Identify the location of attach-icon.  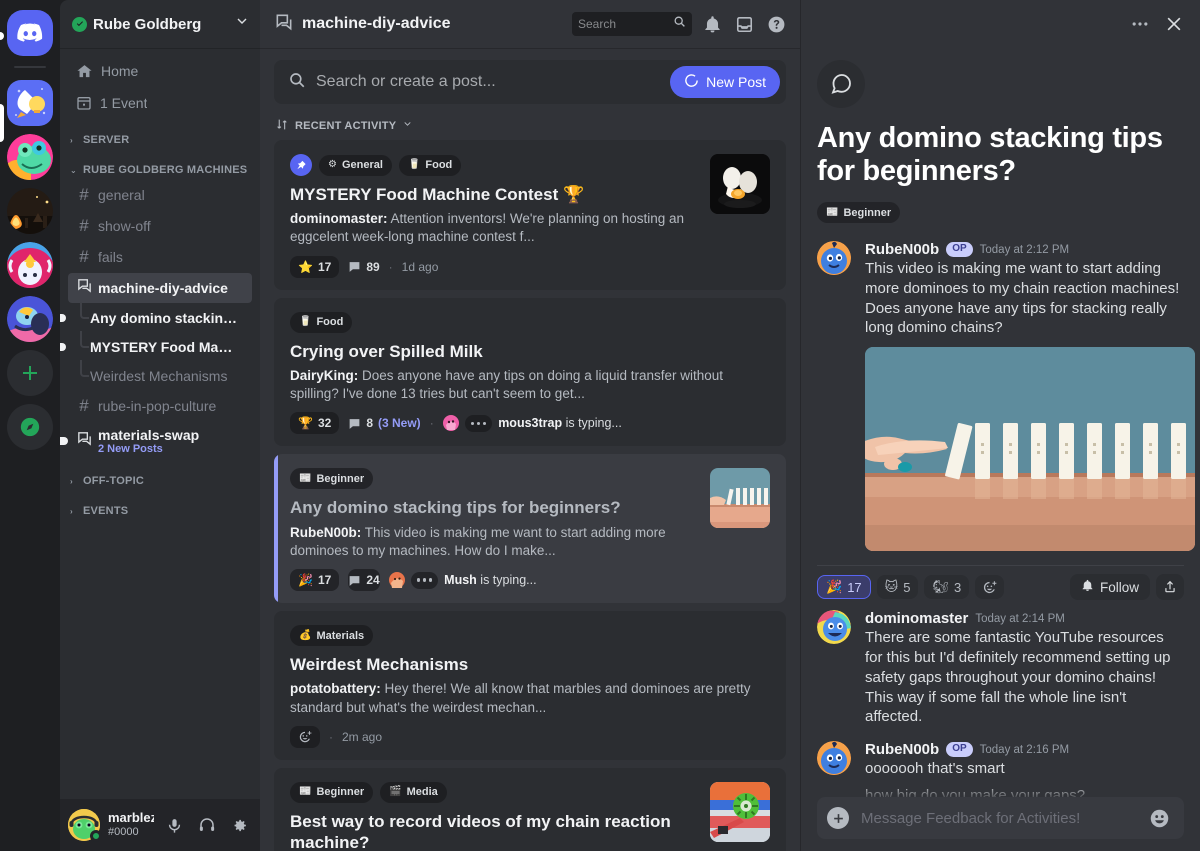
(838, 818).